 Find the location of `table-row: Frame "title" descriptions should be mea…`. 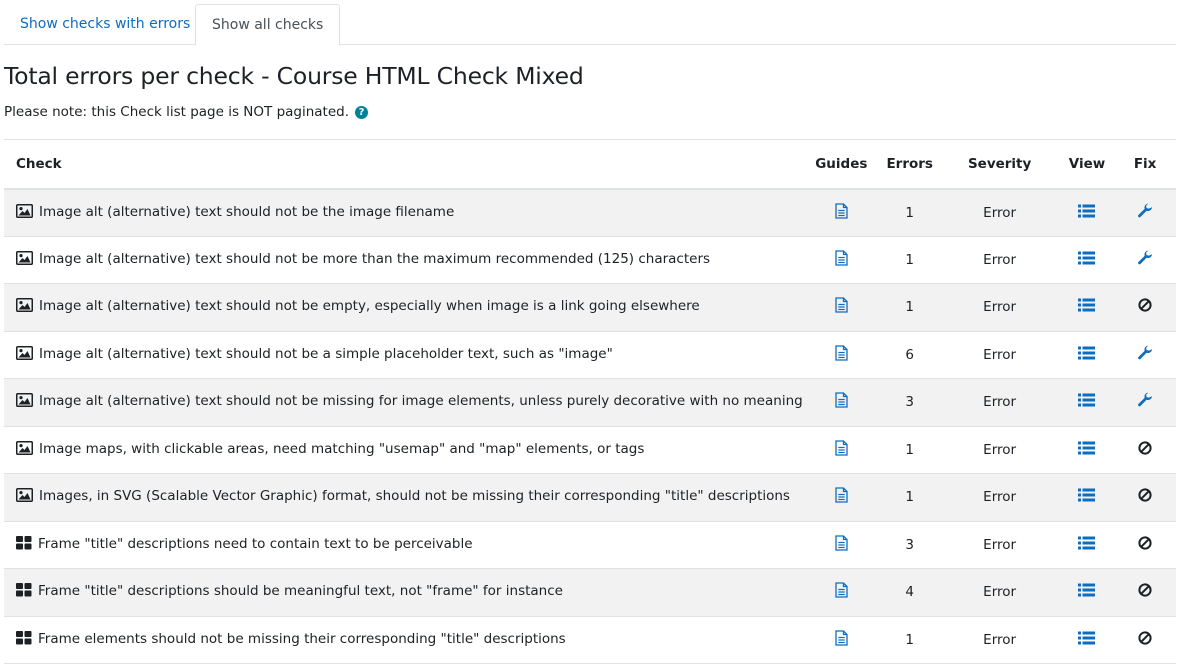

table-row: Frame "title" descriptions should be mea… is located at coordinates (590, 592).